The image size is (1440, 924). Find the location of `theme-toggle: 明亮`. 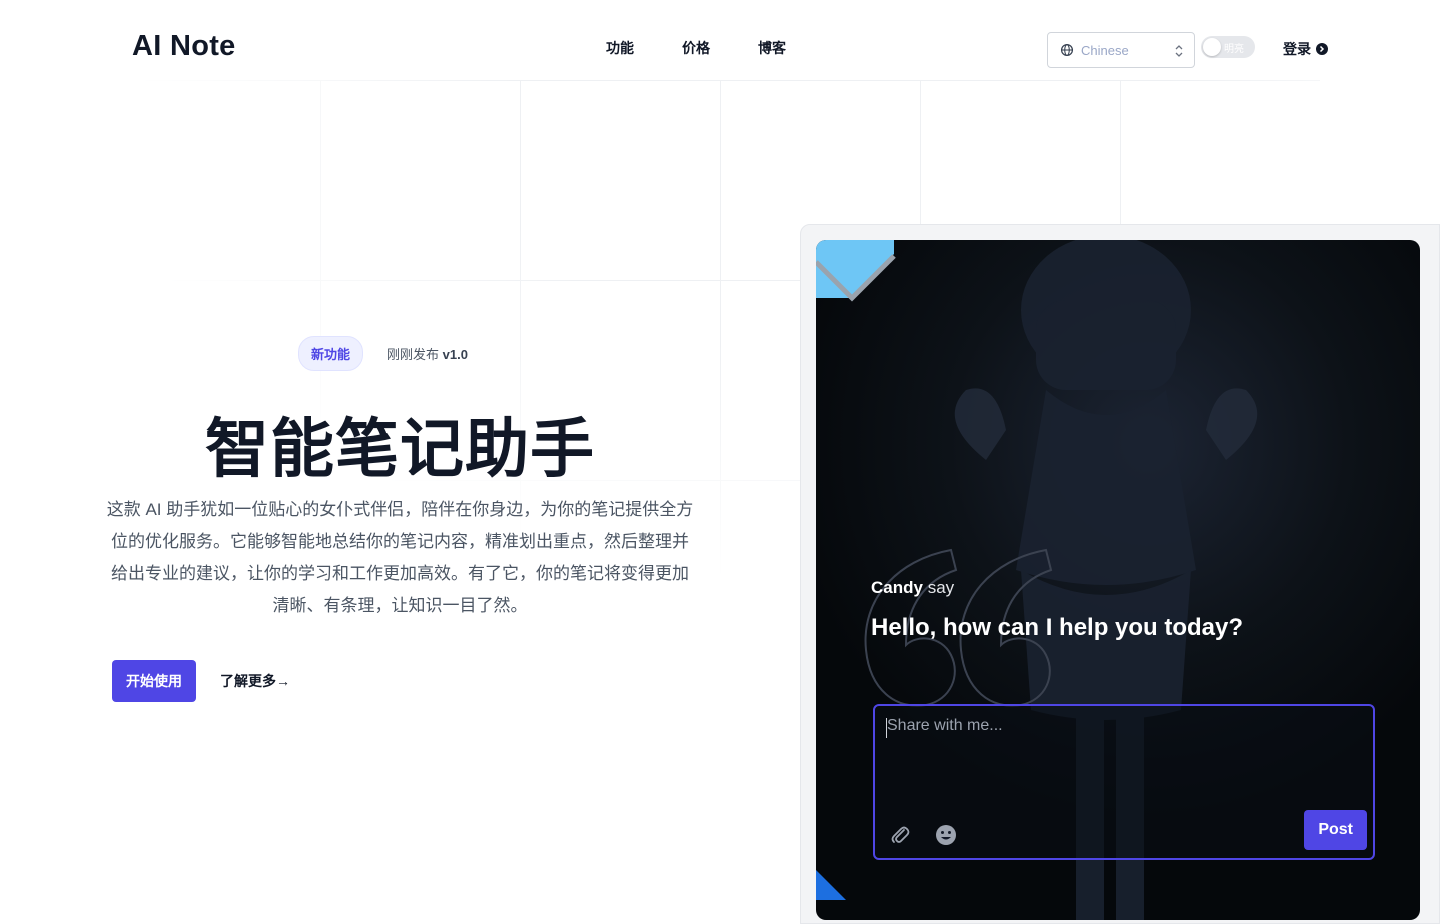

theme-toggle: 明亮 is located at coordinates (1228, 47).